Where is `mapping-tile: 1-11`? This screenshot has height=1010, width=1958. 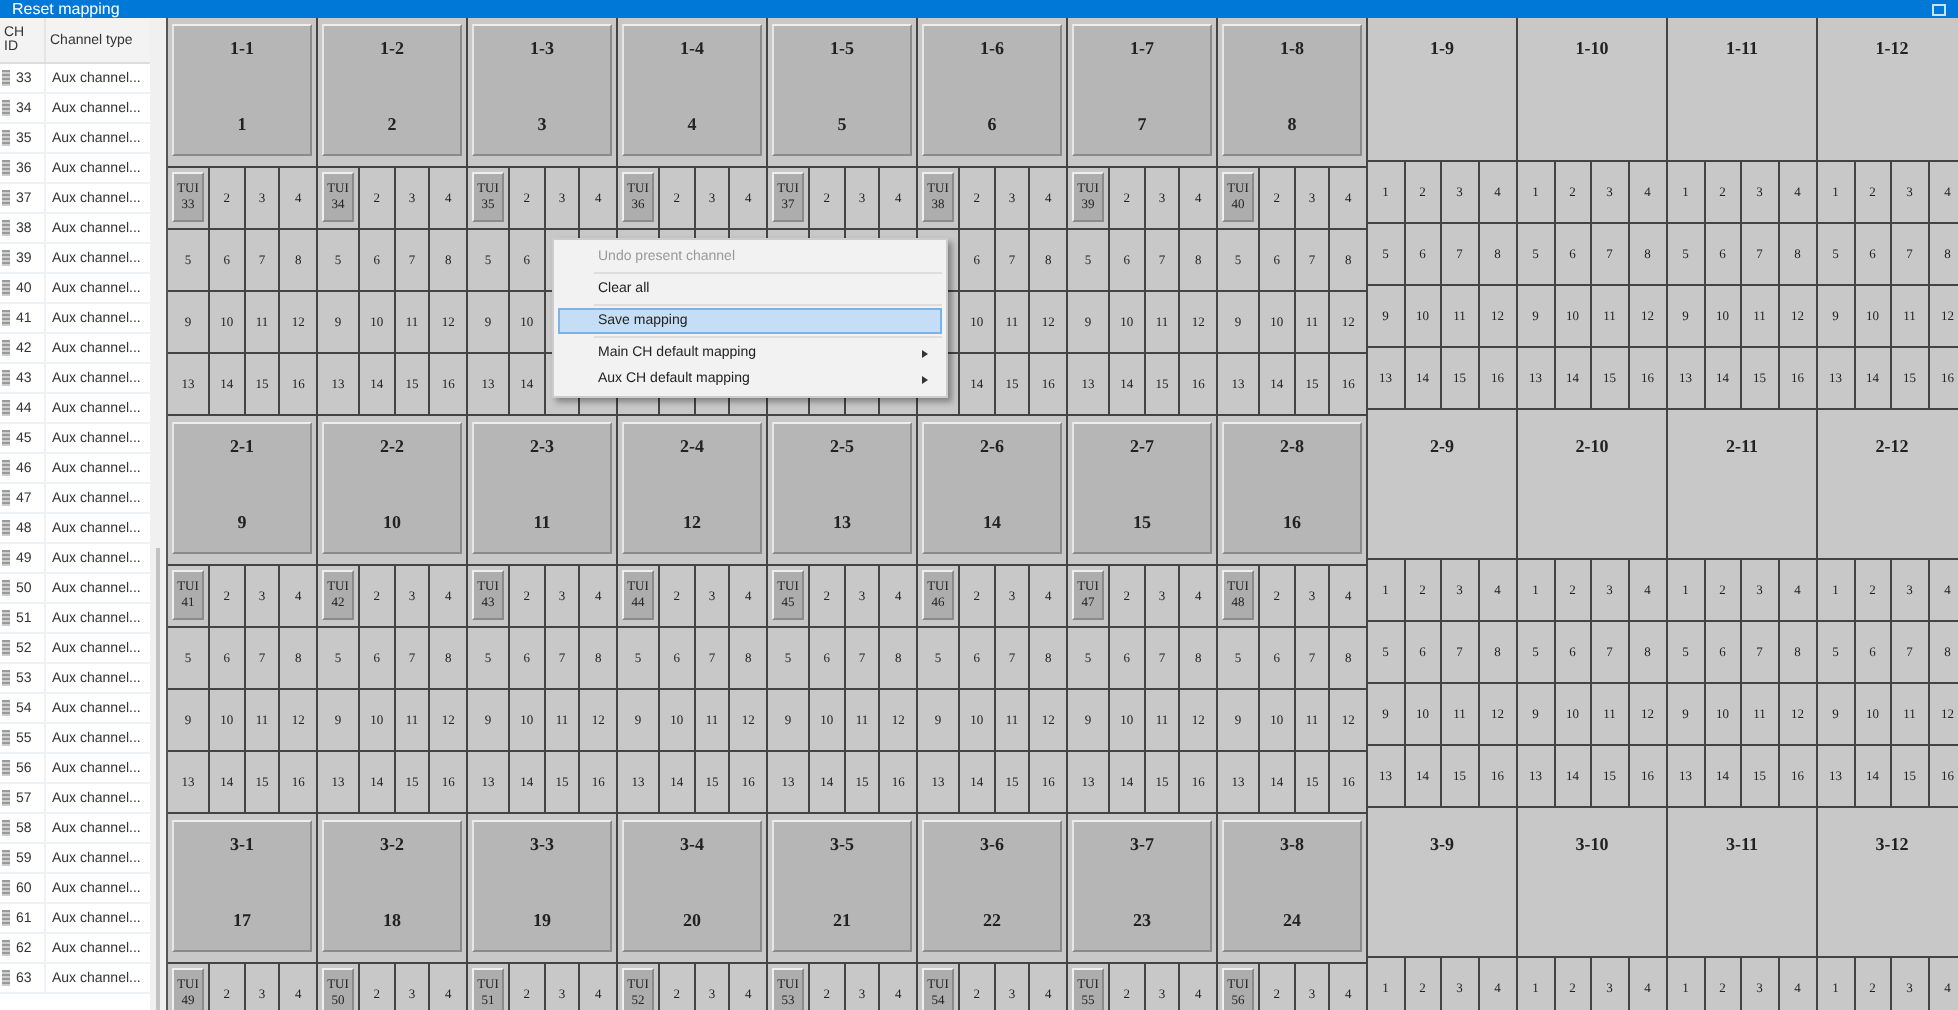
mapping-tile: 1-11 is located at coordinates (1742, 90).